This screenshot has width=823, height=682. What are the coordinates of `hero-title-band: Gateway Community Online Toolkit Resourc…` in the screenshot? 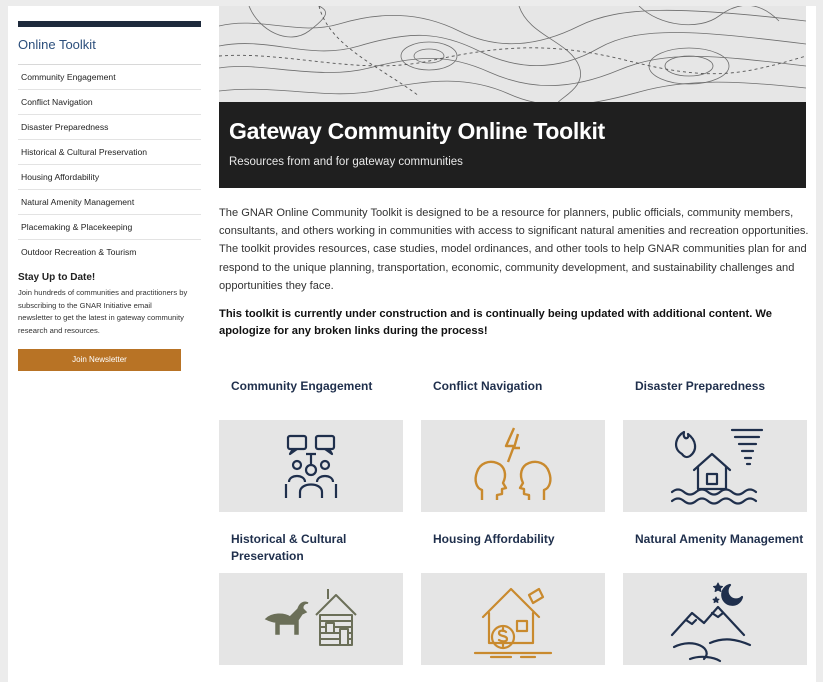 It's located at (512, 145).